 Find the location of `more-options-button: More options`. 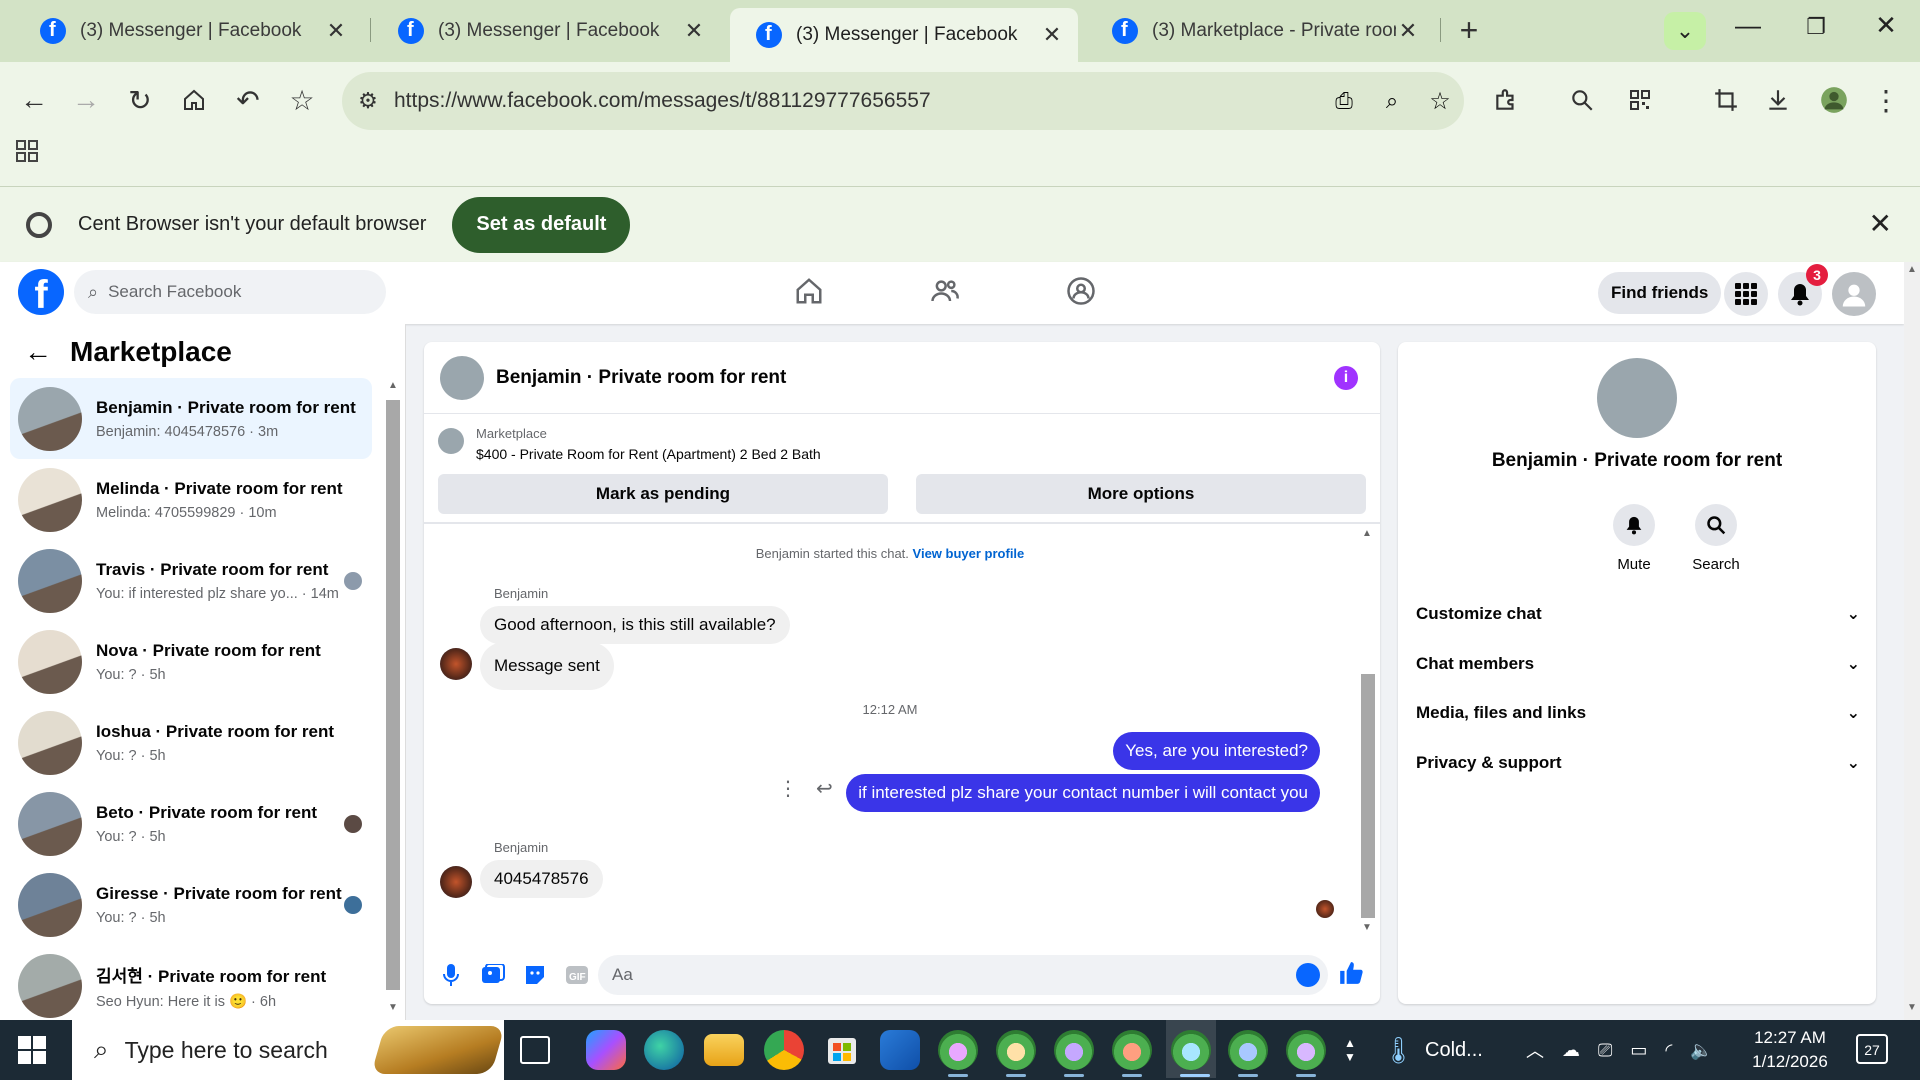

more-options-button: More options is located at coordinates (1141, 494).